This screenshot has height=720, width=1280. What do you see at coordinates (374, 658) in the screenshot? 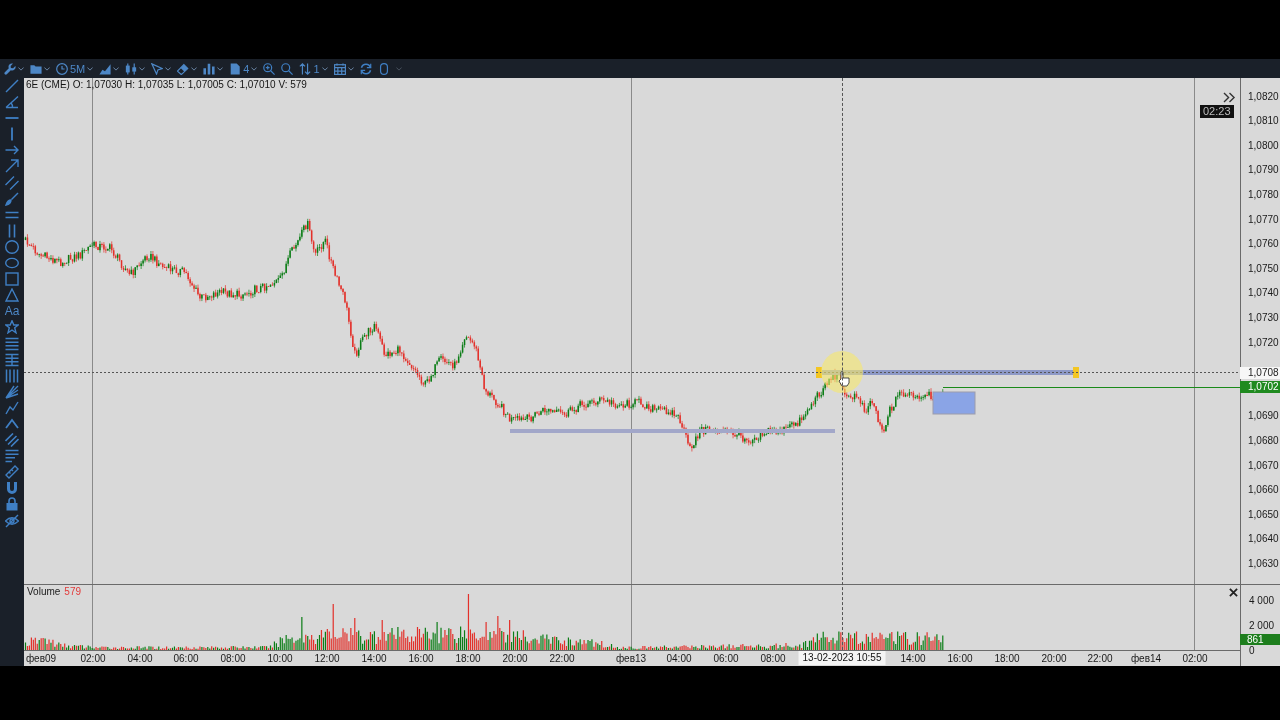
I see `time-label: 14:00` at bounding box center [374, 658].